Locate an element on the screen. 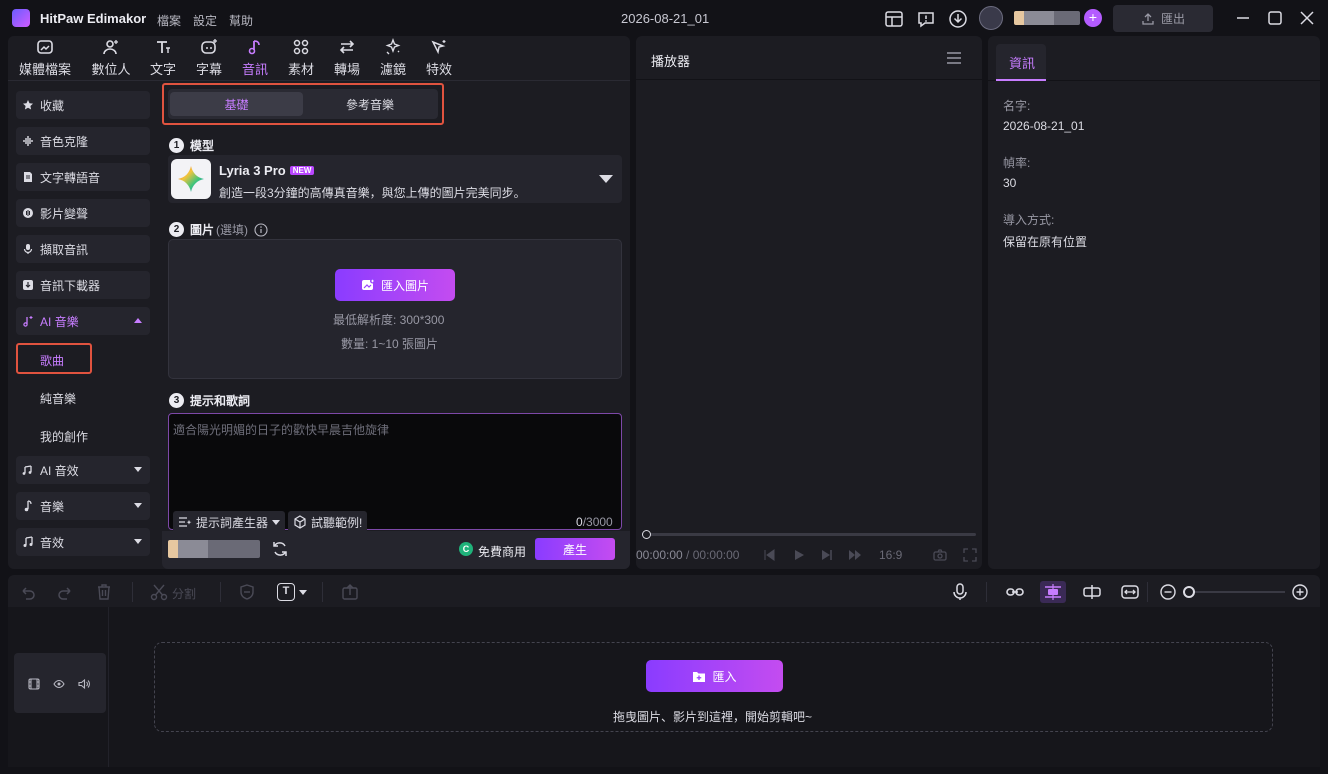 Image resolution: width=1328 pixels, height=774 pixels. zoom-handle is located at coordinates (1189, 592).